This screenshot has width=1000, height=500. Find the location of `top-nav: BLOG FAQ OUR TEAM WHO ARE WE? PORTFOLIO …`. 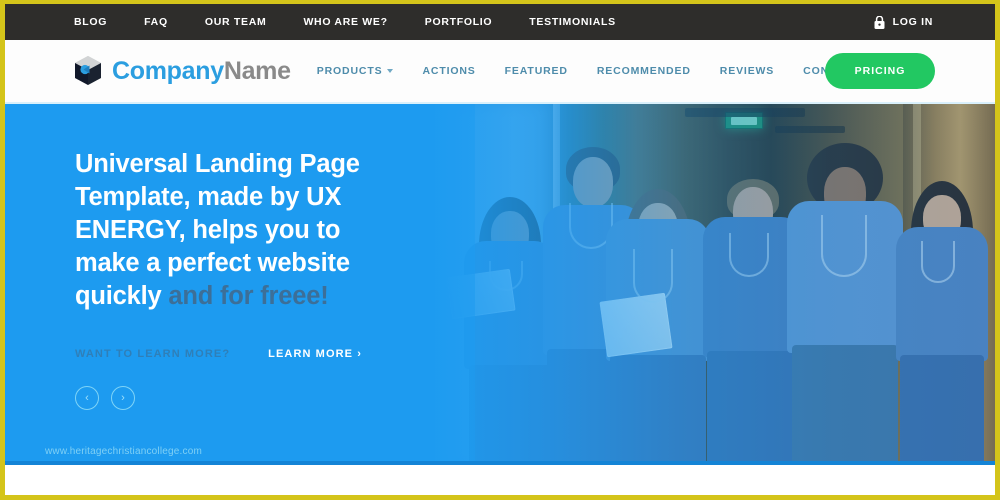

top-nav: BLOG FAQ OUR TEAM WHO ARE WE? PORTFOLIO … is located at coordinates (345, 22).